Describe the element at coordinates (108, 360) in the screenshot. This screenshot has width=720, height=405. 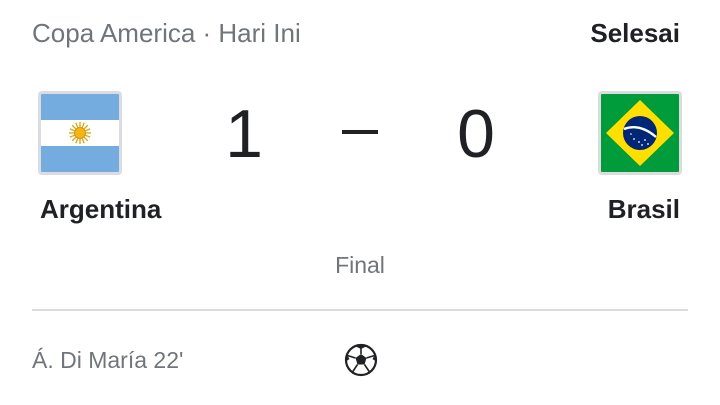
I see `goal-scorer-entry: Á. Di María 22'` at that location.